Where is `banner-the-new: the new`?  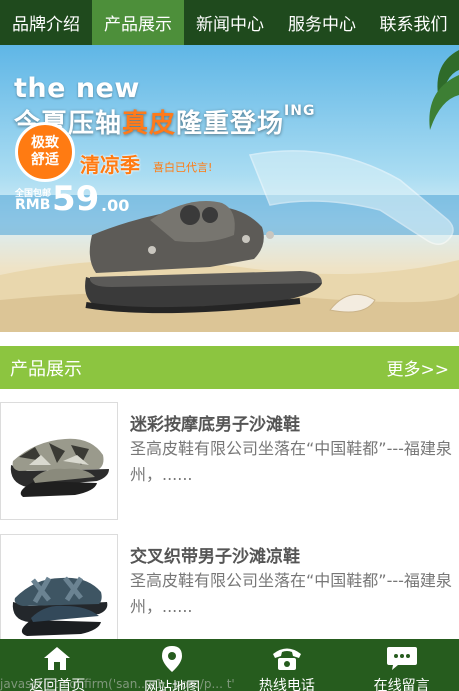
banner-the-new: the new is located at coordinates (77, 88).